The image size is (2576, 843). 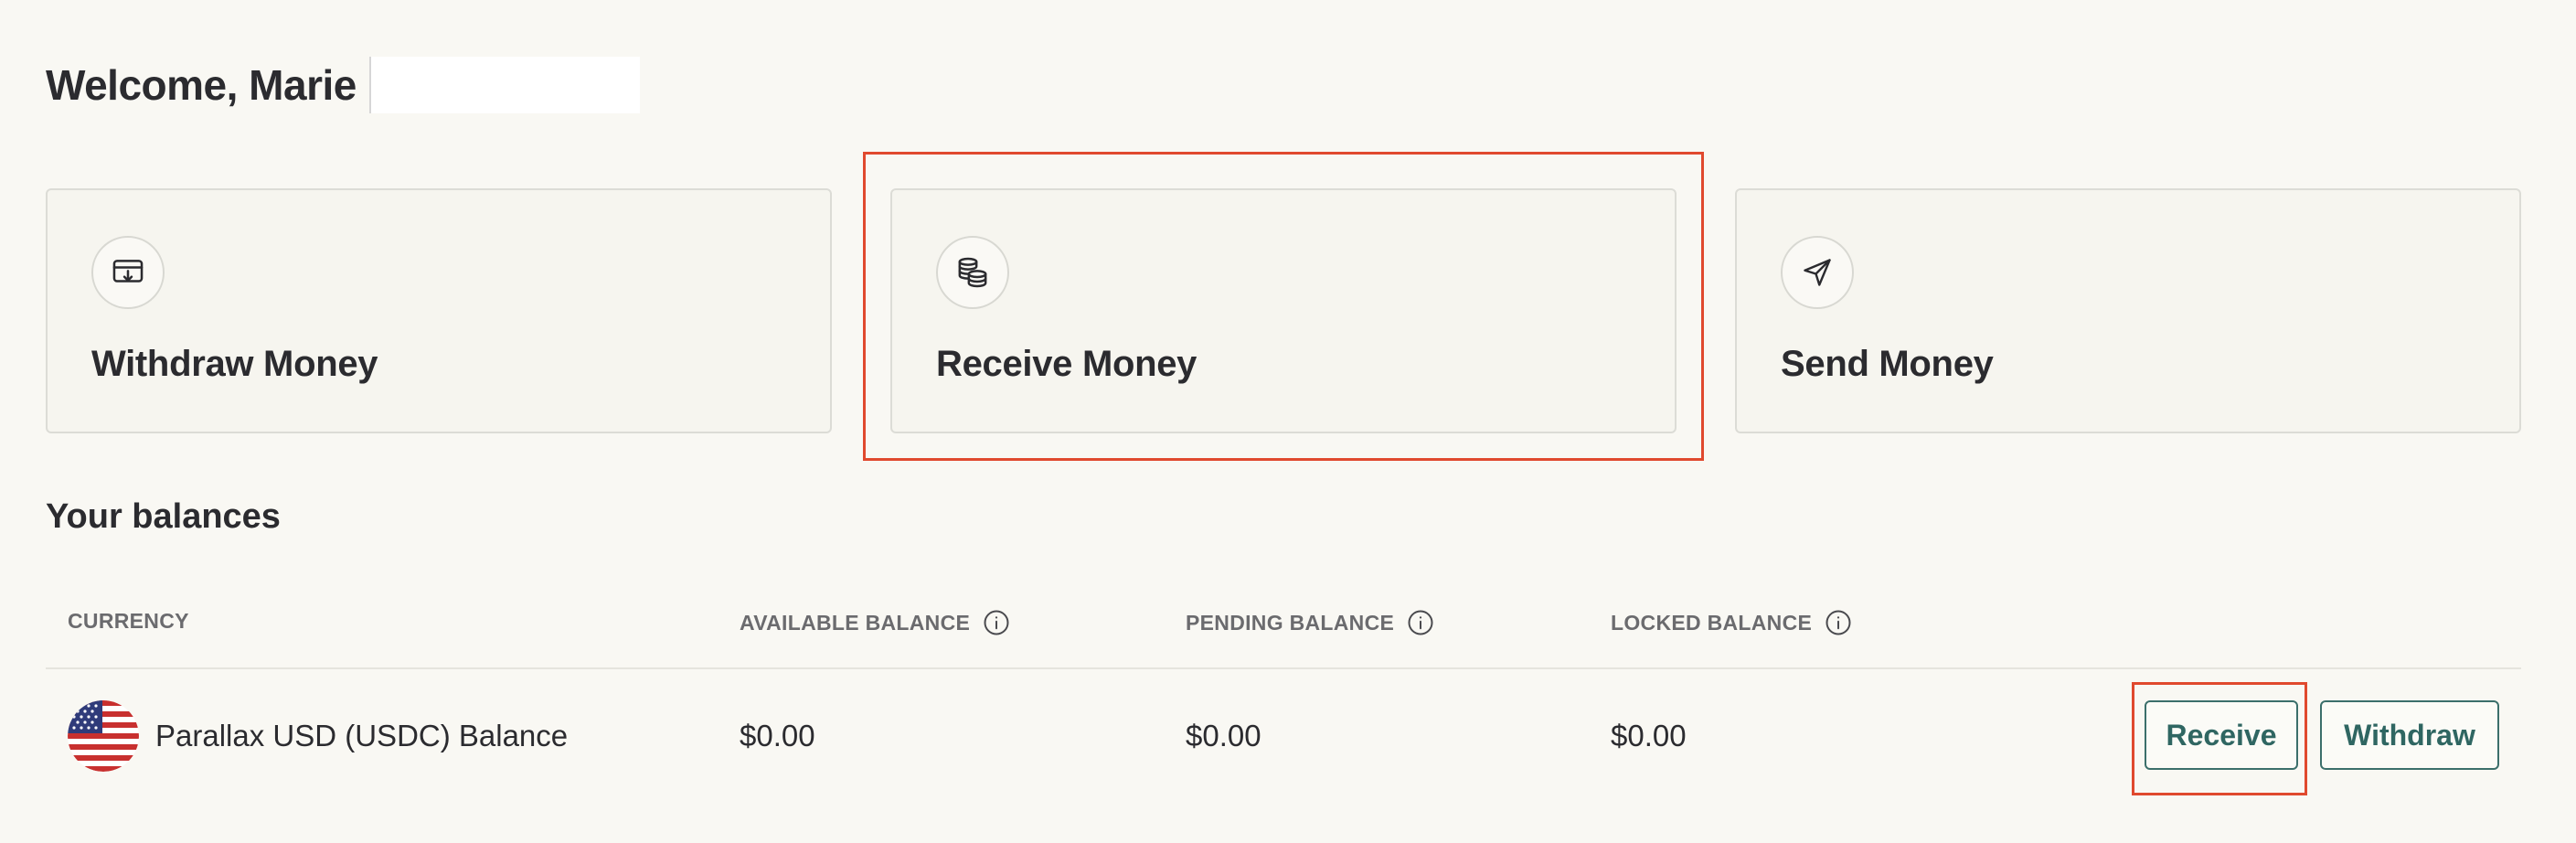 What do you see at coordinates (2409, 735) in the screenshot?
I see `withdraw-button: Withdraw` at bounding box center [2409, 735].